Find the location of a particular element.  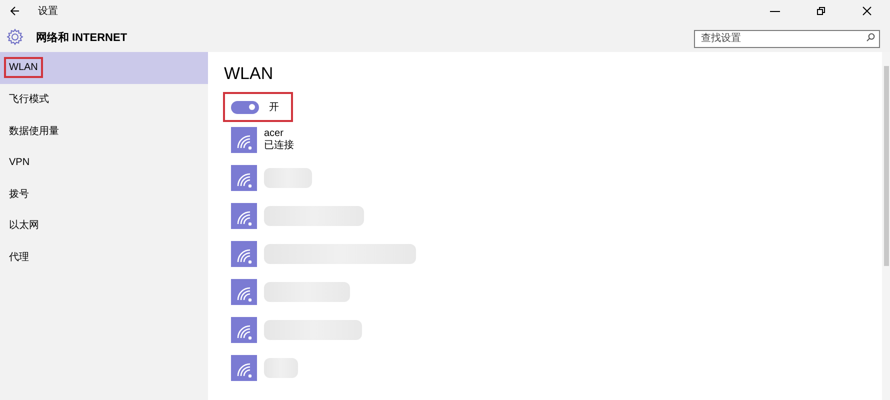

highlight-frame: 以太网 is located at coordinates (24, 225).